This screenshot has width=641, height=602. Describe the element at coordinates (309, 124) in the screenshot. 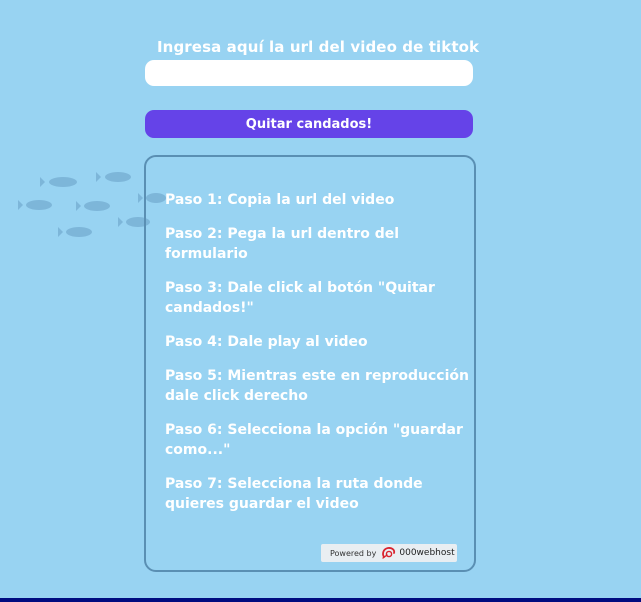

I see `quitar-candados-button: Quitar candados!` at that location.